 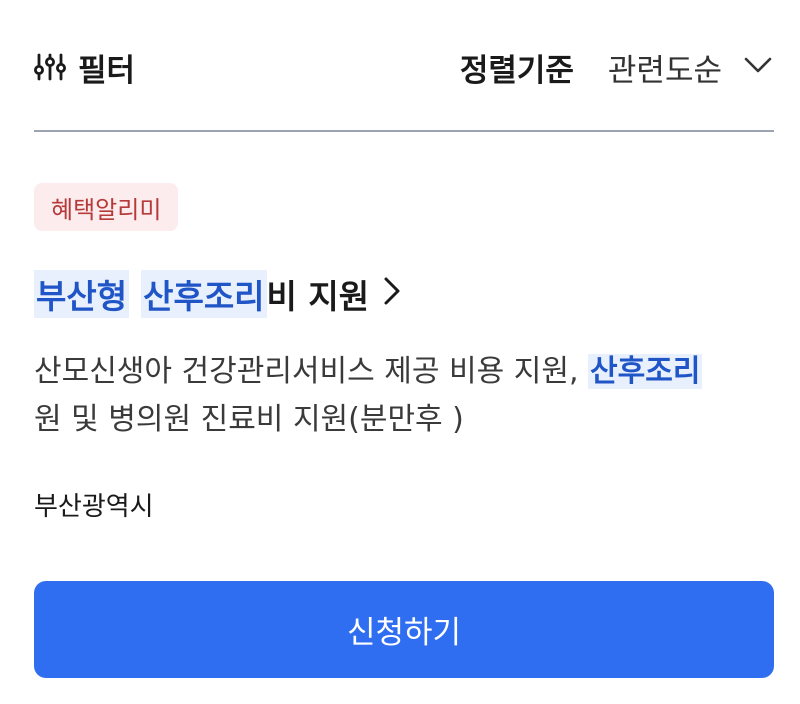 What do you see at coordinates (204, 294) in the screenshot?
I see `title-highlight-2: 산후조리` at bounding box center [204, 294].